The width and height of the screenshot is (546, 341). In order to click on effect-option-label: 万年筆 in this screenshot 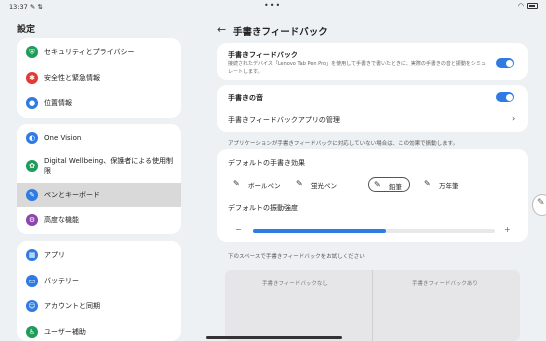, I will do `click(449, 186)`.